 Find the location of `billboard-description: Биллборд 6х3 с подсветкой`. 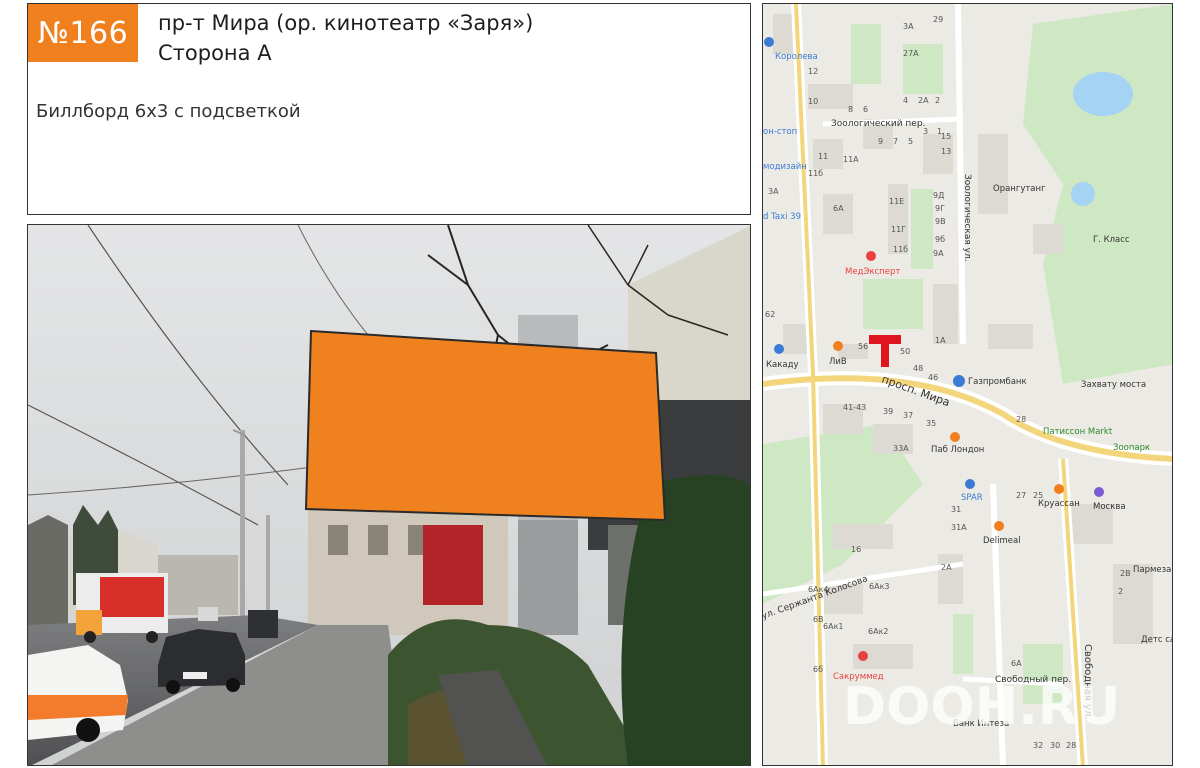

billboard-description: Биллборд 6х3 с подсветкой is located at coordinates (168, 111).